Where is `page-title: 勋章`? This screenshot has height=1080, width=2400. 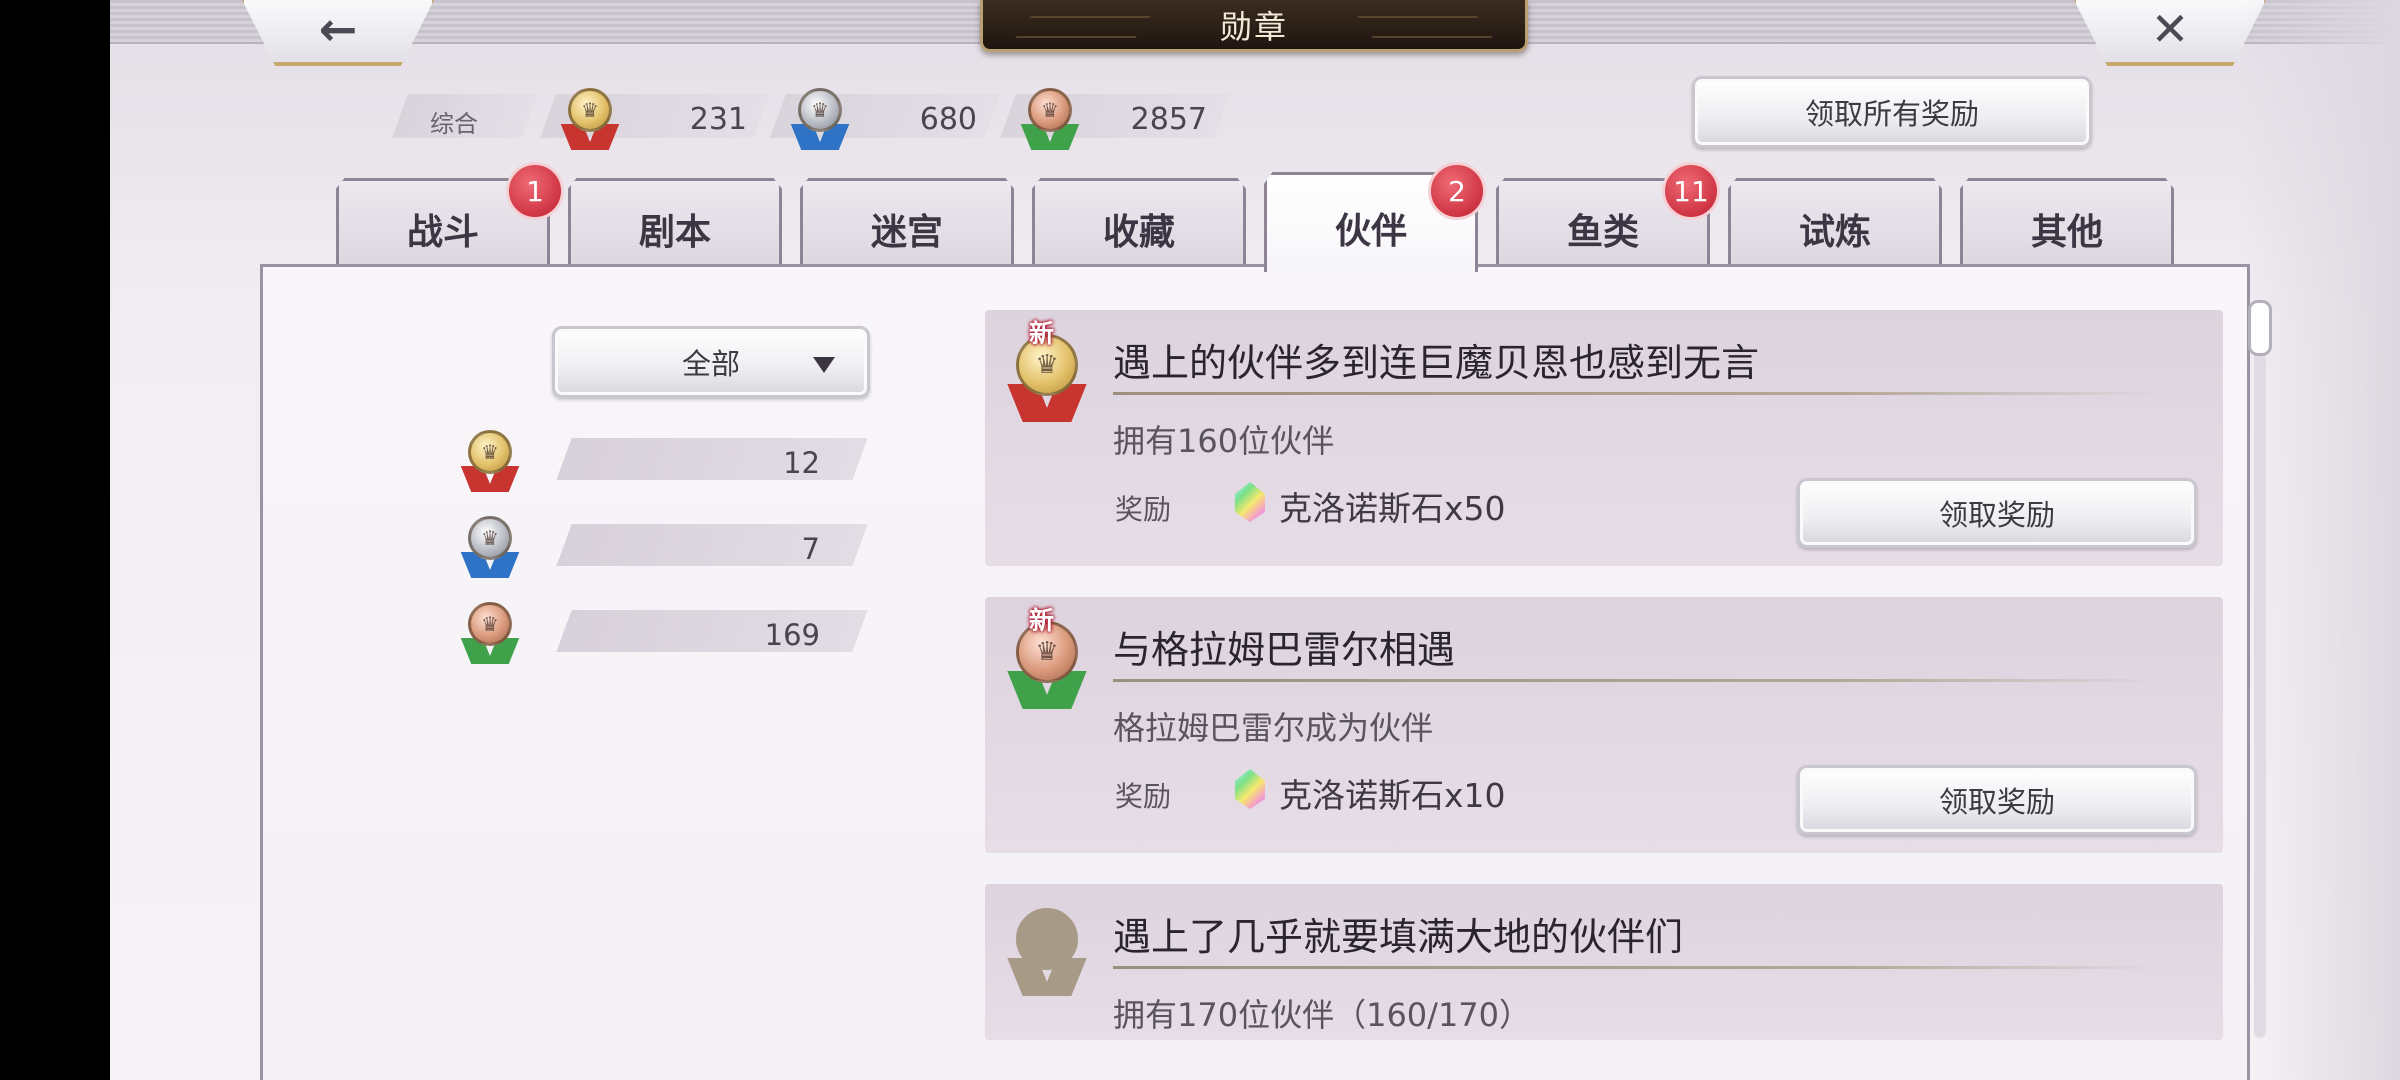
page-title: 勋章 is located at coordinates (1254, 26).